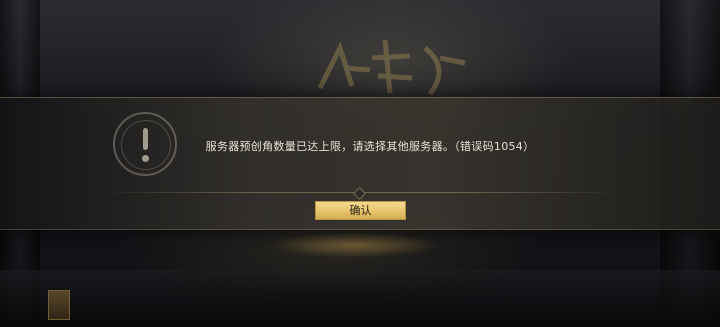 This screenshot has width=720, height=327. Describe the element at coordinates (59, 305) in the screenshot. I see `background-lantern` at that location.